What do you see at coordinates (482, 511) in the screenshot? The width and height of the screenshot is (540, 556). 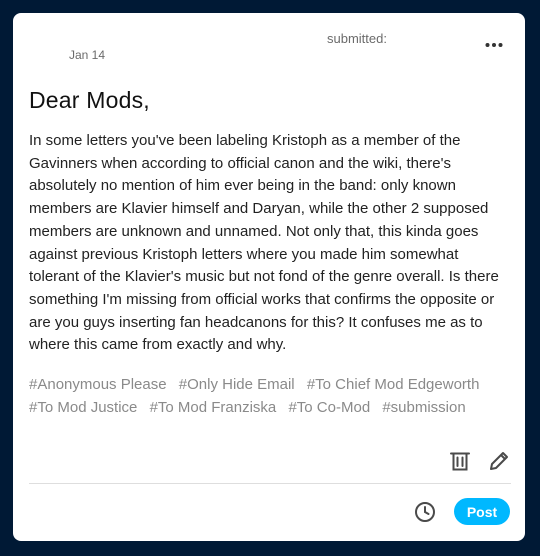 I see `post-button: Post` at bounding box center [482, 511].